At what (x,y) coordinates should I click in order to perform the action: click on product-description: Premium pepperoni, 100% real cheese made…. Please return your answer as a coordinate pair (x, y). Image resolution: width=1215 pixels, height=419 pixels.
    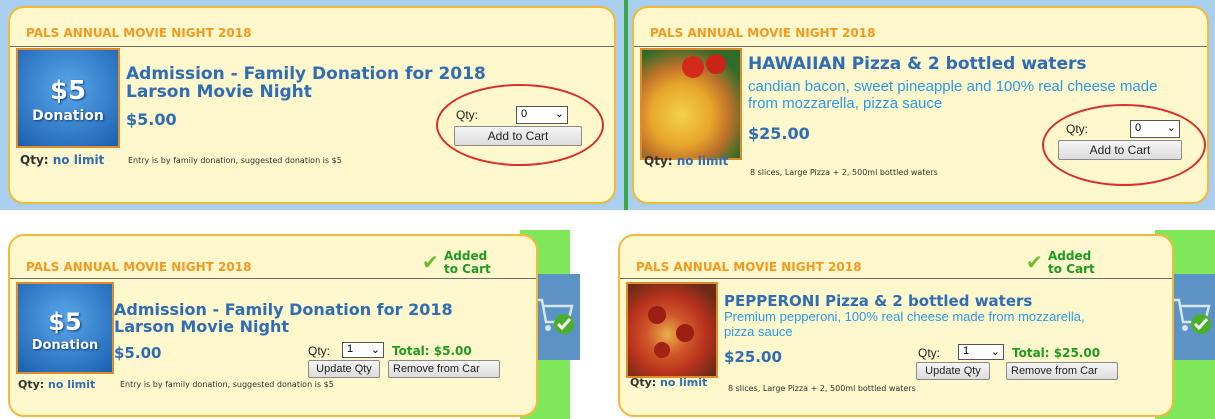
    Looking at the image, I should click on (904, 324).